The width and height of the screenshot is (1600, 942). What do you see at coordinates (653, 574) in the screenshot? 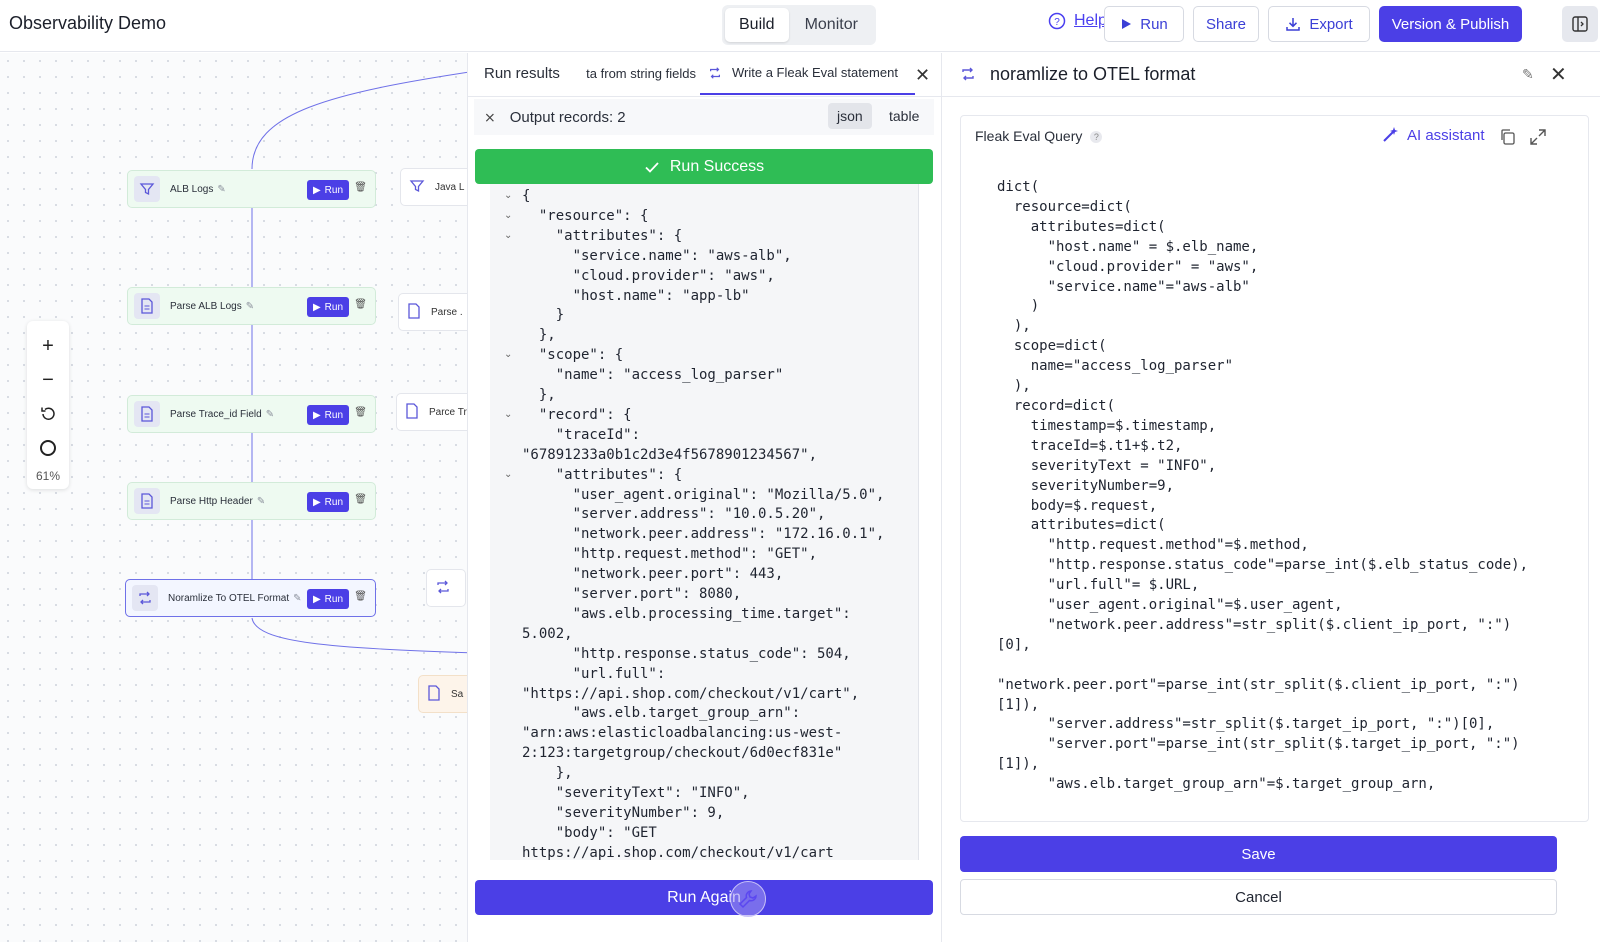
I see `json-line: "network.peer.port": 443,` at bounding box center [653, 574].